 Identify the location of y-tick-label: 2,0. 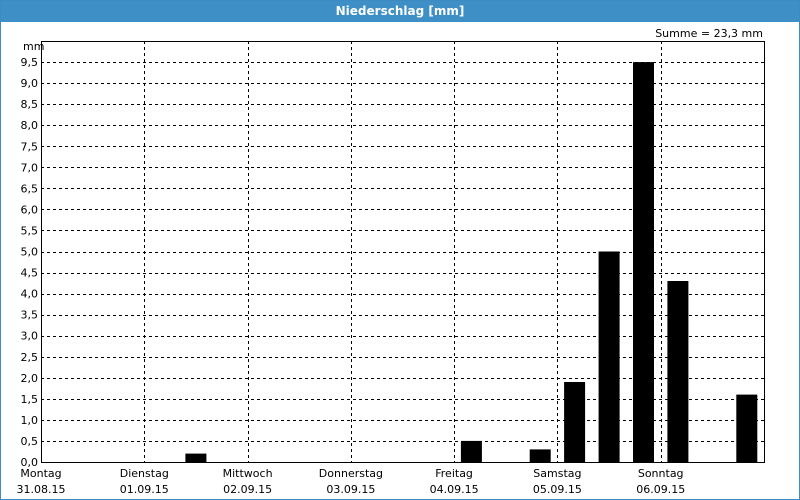
(30, 378).